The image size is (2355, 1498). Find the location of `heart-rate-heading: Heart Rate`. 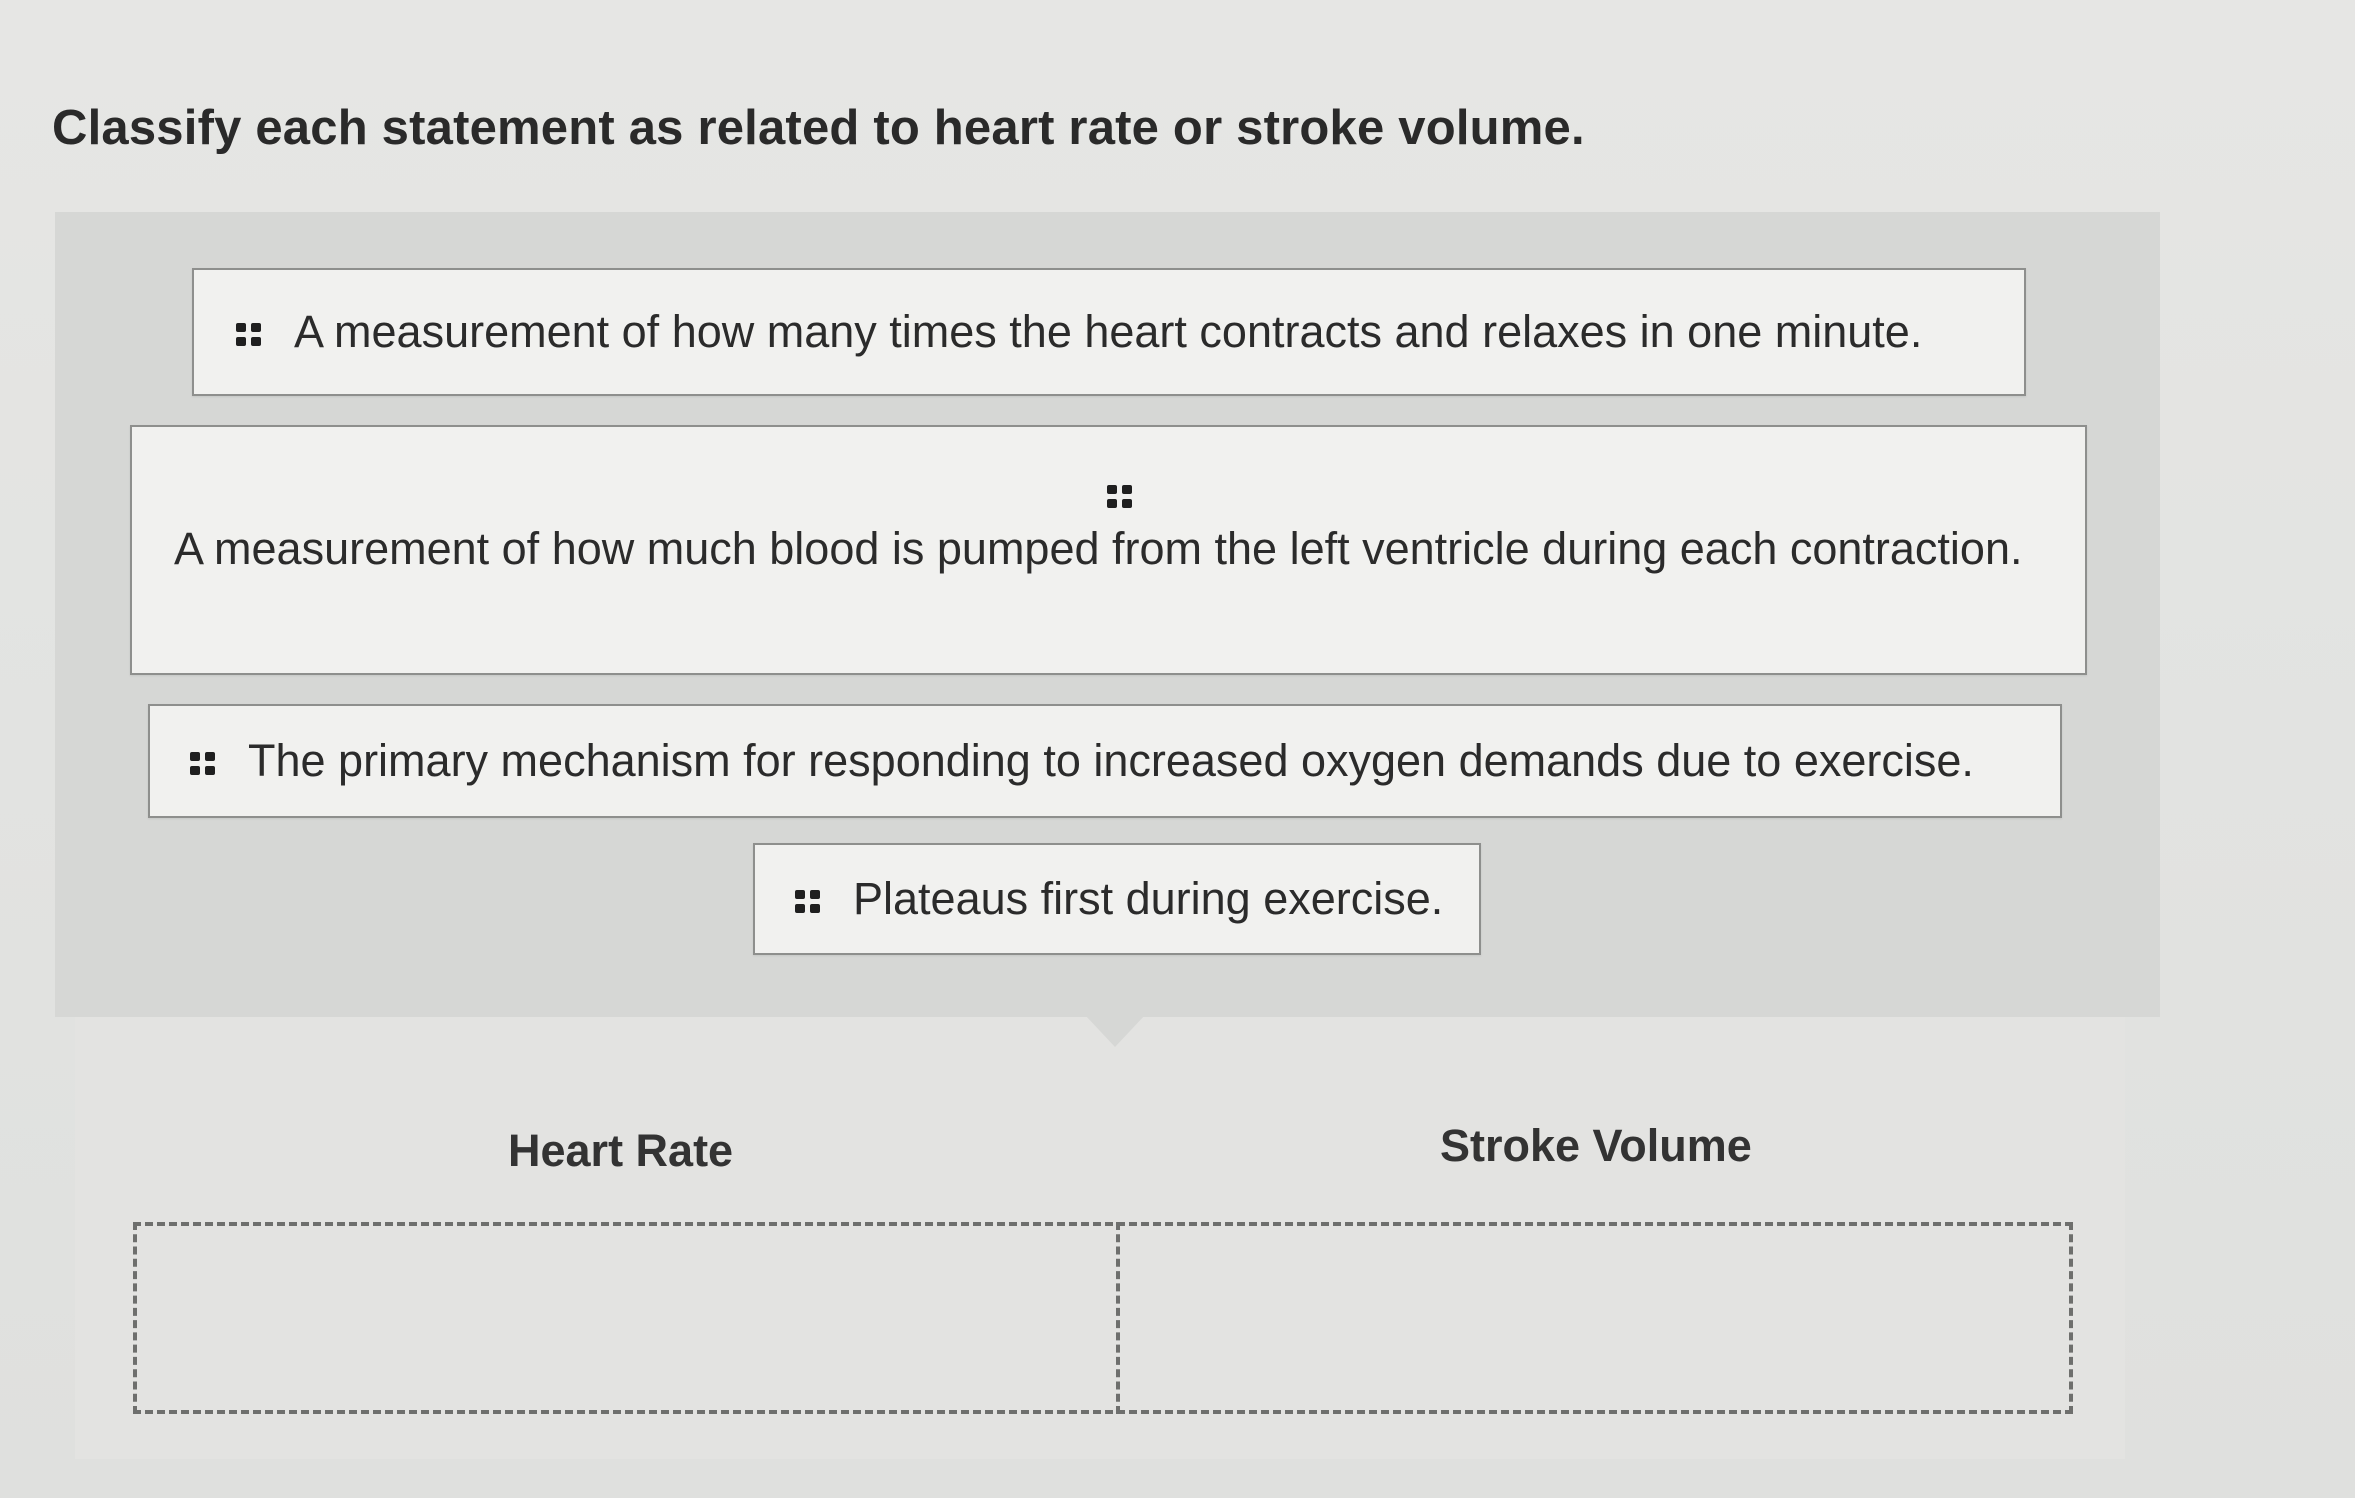

heart-rate-heading: Heart Rate is located at coordinates (621, 1150).